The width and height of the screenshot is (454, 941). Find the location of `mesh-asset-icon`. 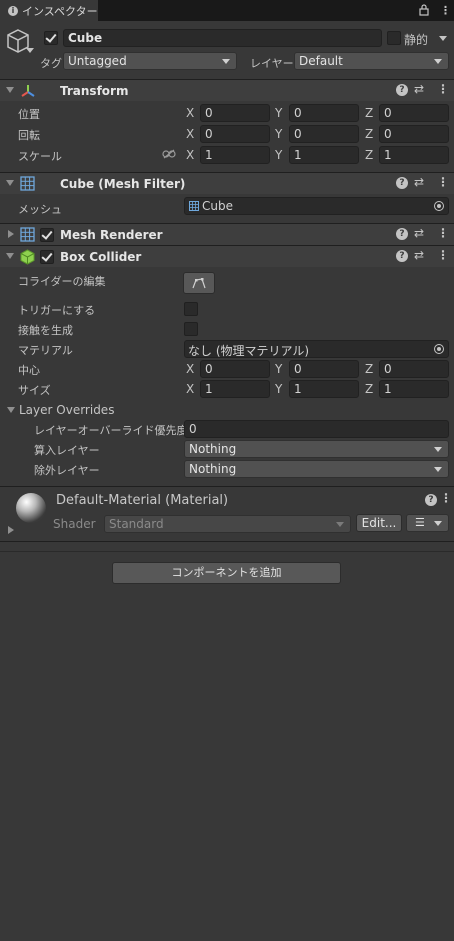

mesh-asset-icon is located at coordinates (194, 206).